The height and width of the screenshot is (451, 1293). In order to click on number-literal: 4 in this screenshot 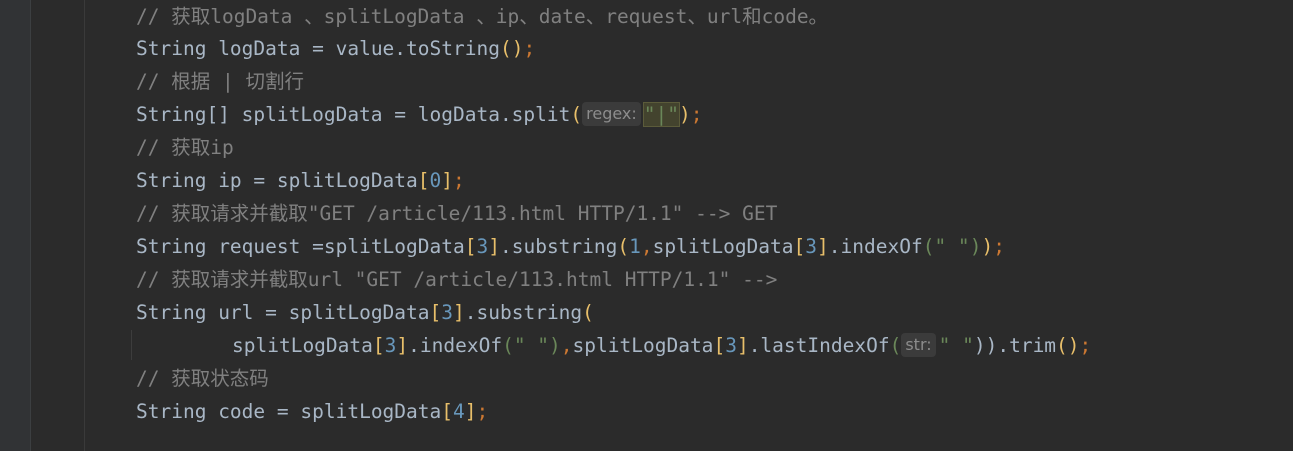, I will do `click(459, 411)`.